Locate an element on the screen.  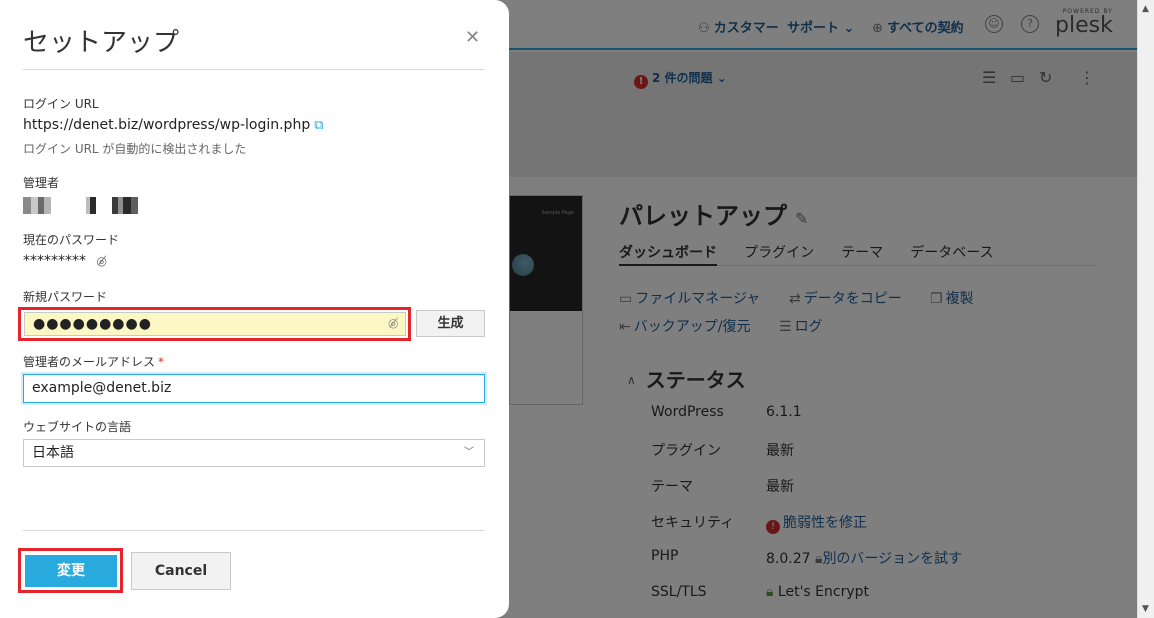
new-password-input: ●●●●●●●●● is located at coordinates (215, 324).